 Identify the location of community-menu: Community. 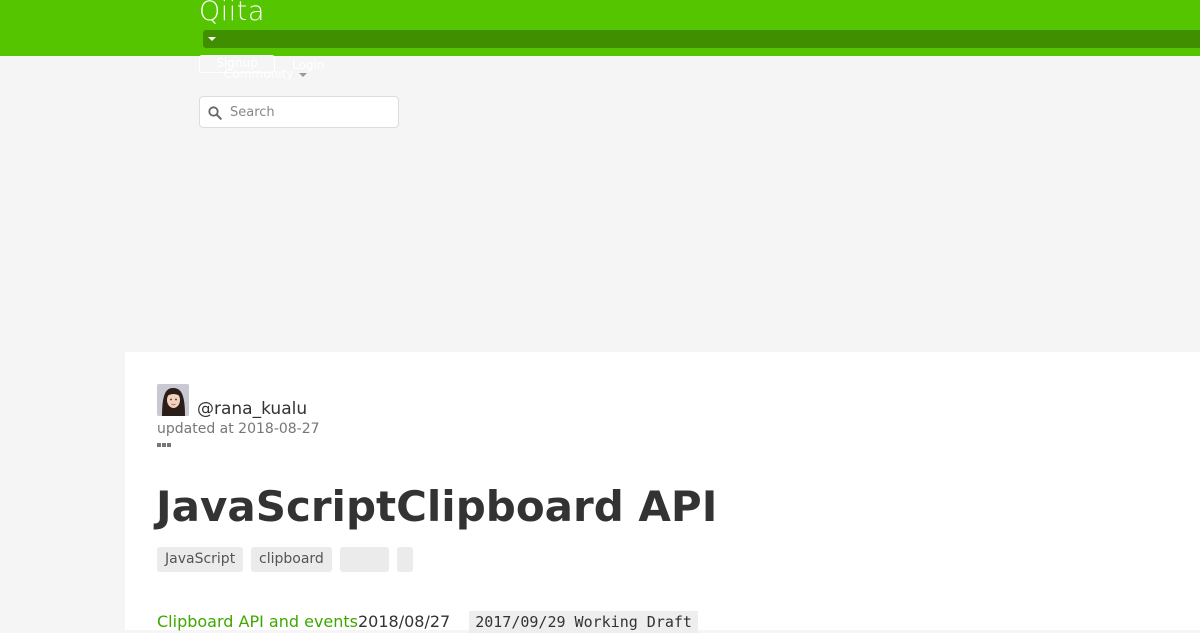
(258, 74).